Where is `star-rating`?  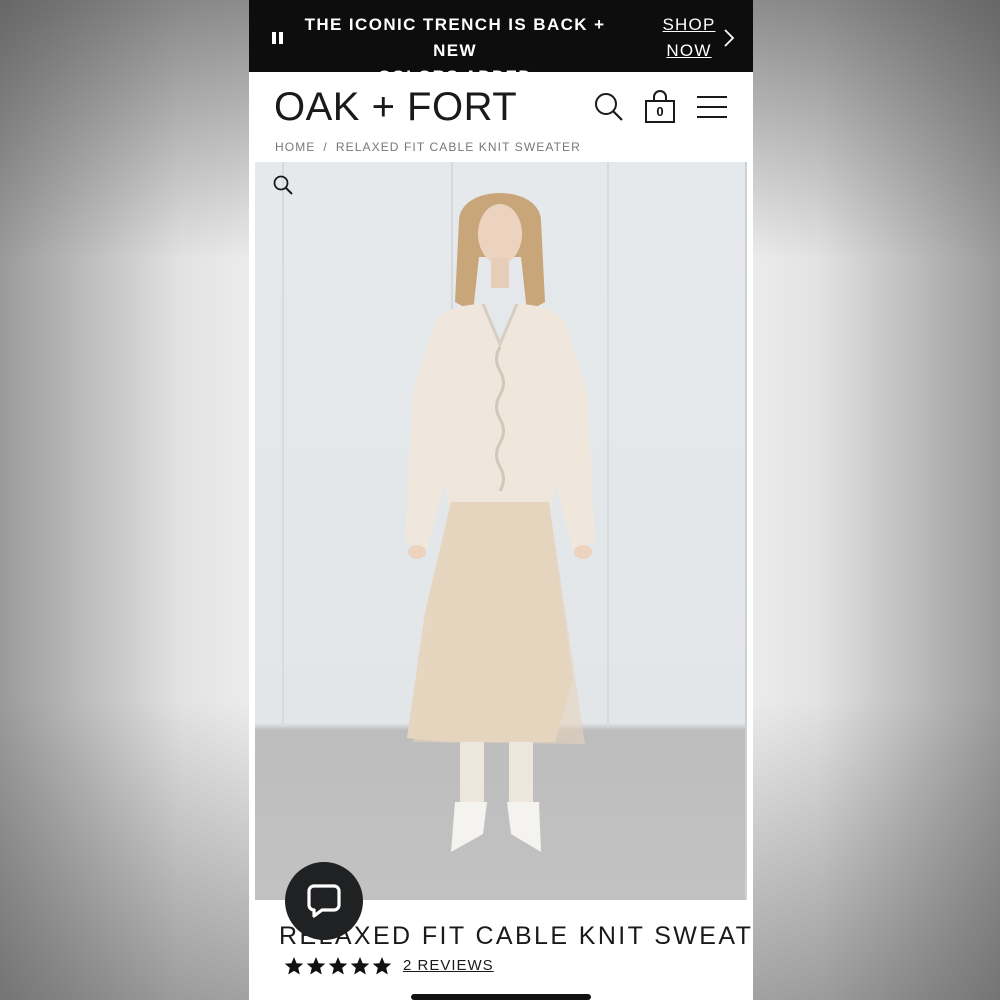
star-rating is located at coordinates (338, 966).